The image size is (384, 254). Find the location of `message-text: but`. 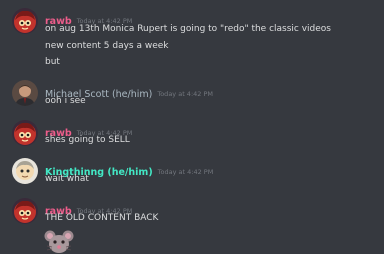

message-text: but is located at coordinates (52, 62).